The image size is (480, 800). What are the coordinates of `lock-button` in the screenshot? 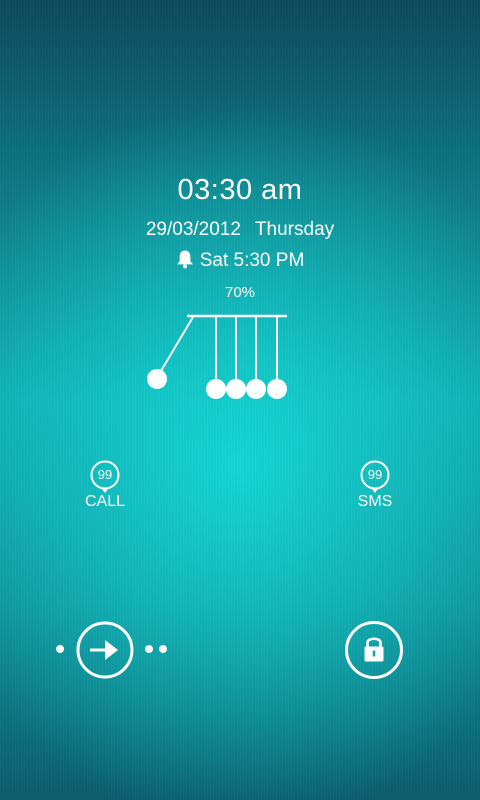 It's located at (374, 652).